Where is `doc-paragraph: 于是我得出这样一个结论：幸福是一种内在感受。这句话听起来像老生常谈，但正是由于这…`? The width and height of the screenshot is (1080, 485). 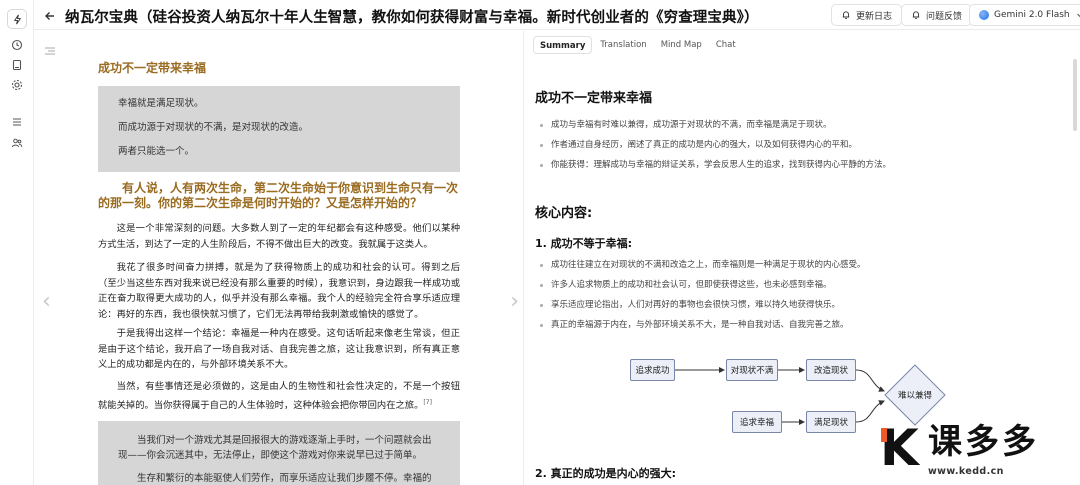
doc-paragraph: 于是我得出这样一个结论：幸福是一种内在感受。这句话听起来像老生常谈，但正是由于这… is located at coordinates (279, 349).